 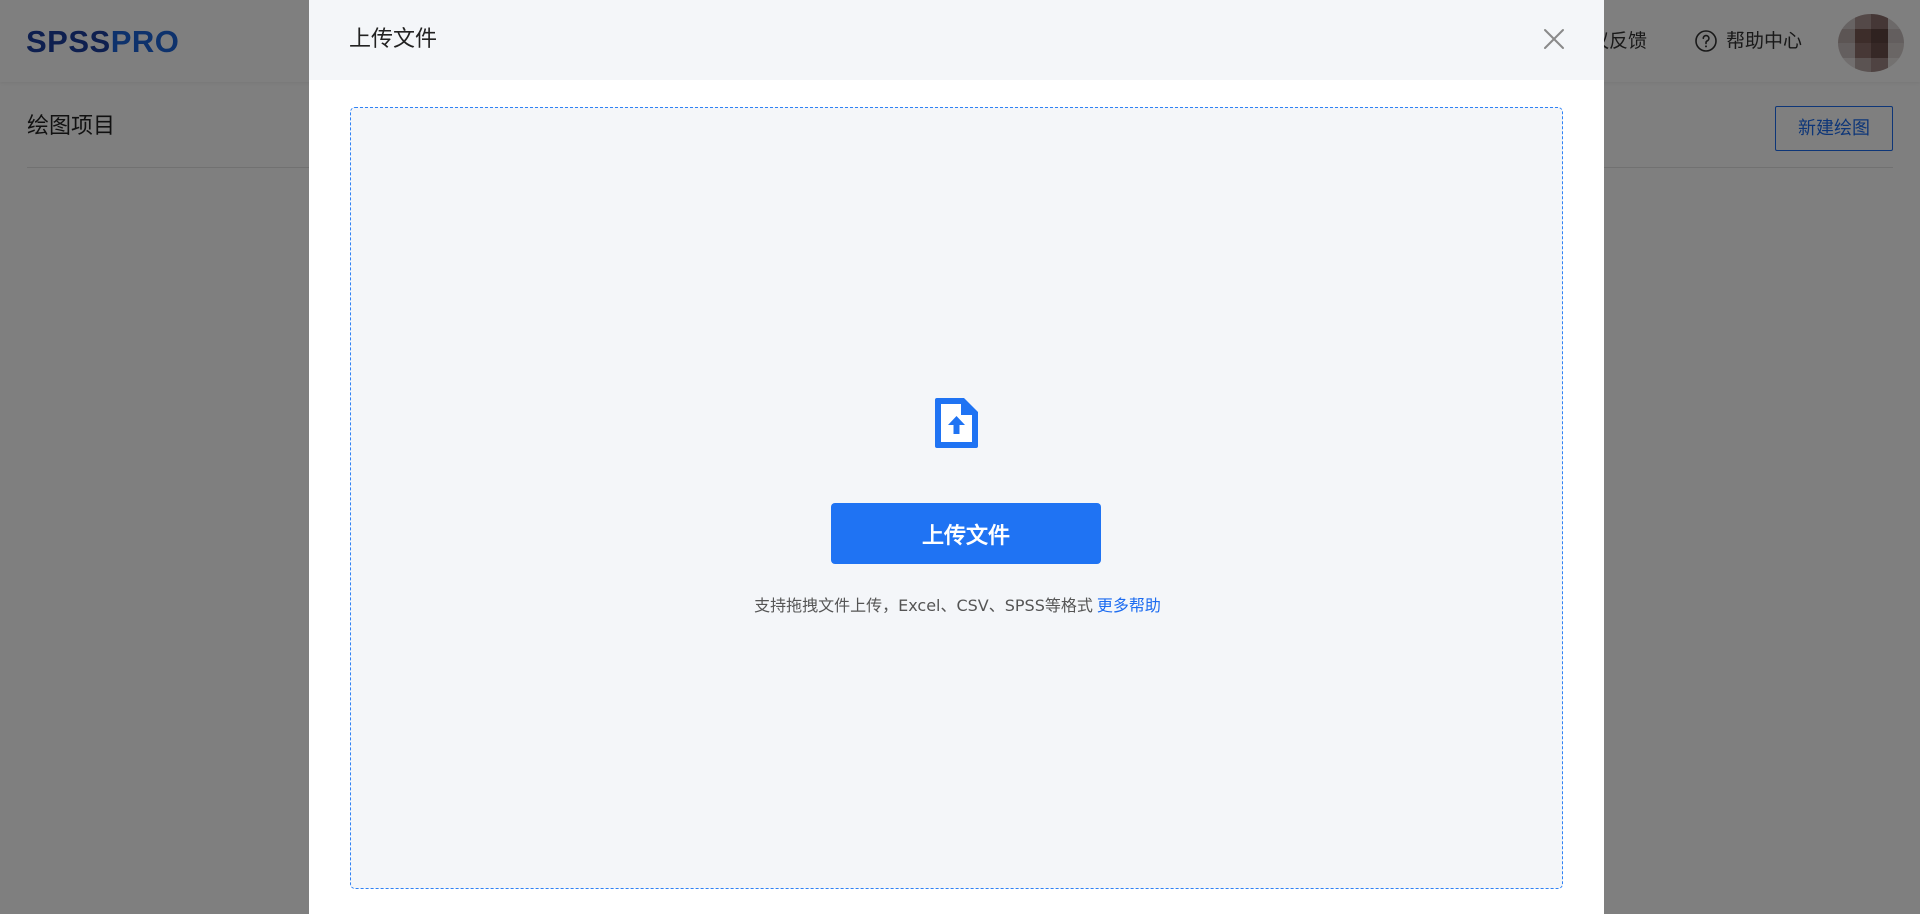 I want to click on dialog-header: 上传文件, so click(x=956, y=40).